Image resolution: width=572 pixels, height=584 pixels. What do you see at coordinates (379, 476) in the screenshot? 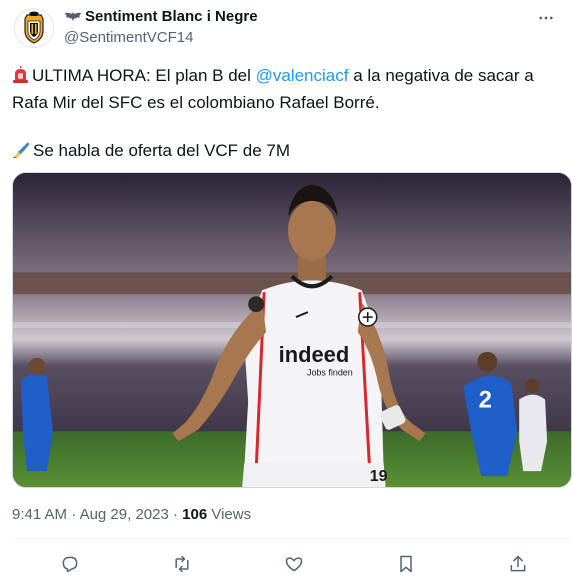
I see `player-number: 19` at bounding box center [379, 476].